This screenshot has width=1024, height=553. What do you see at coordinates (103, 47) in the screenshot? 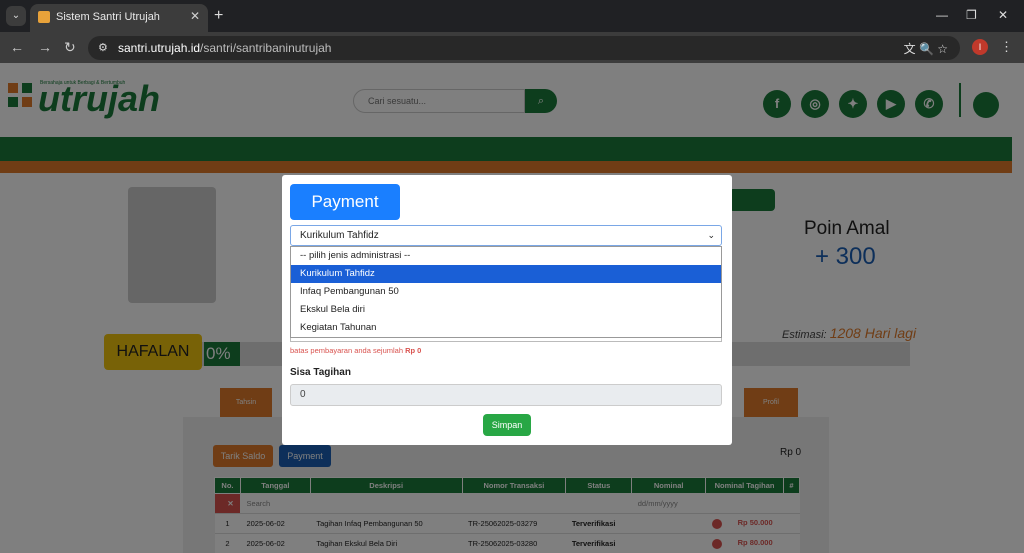
I see `site-info-icon: ⚙` at bounding box center [103, 47].